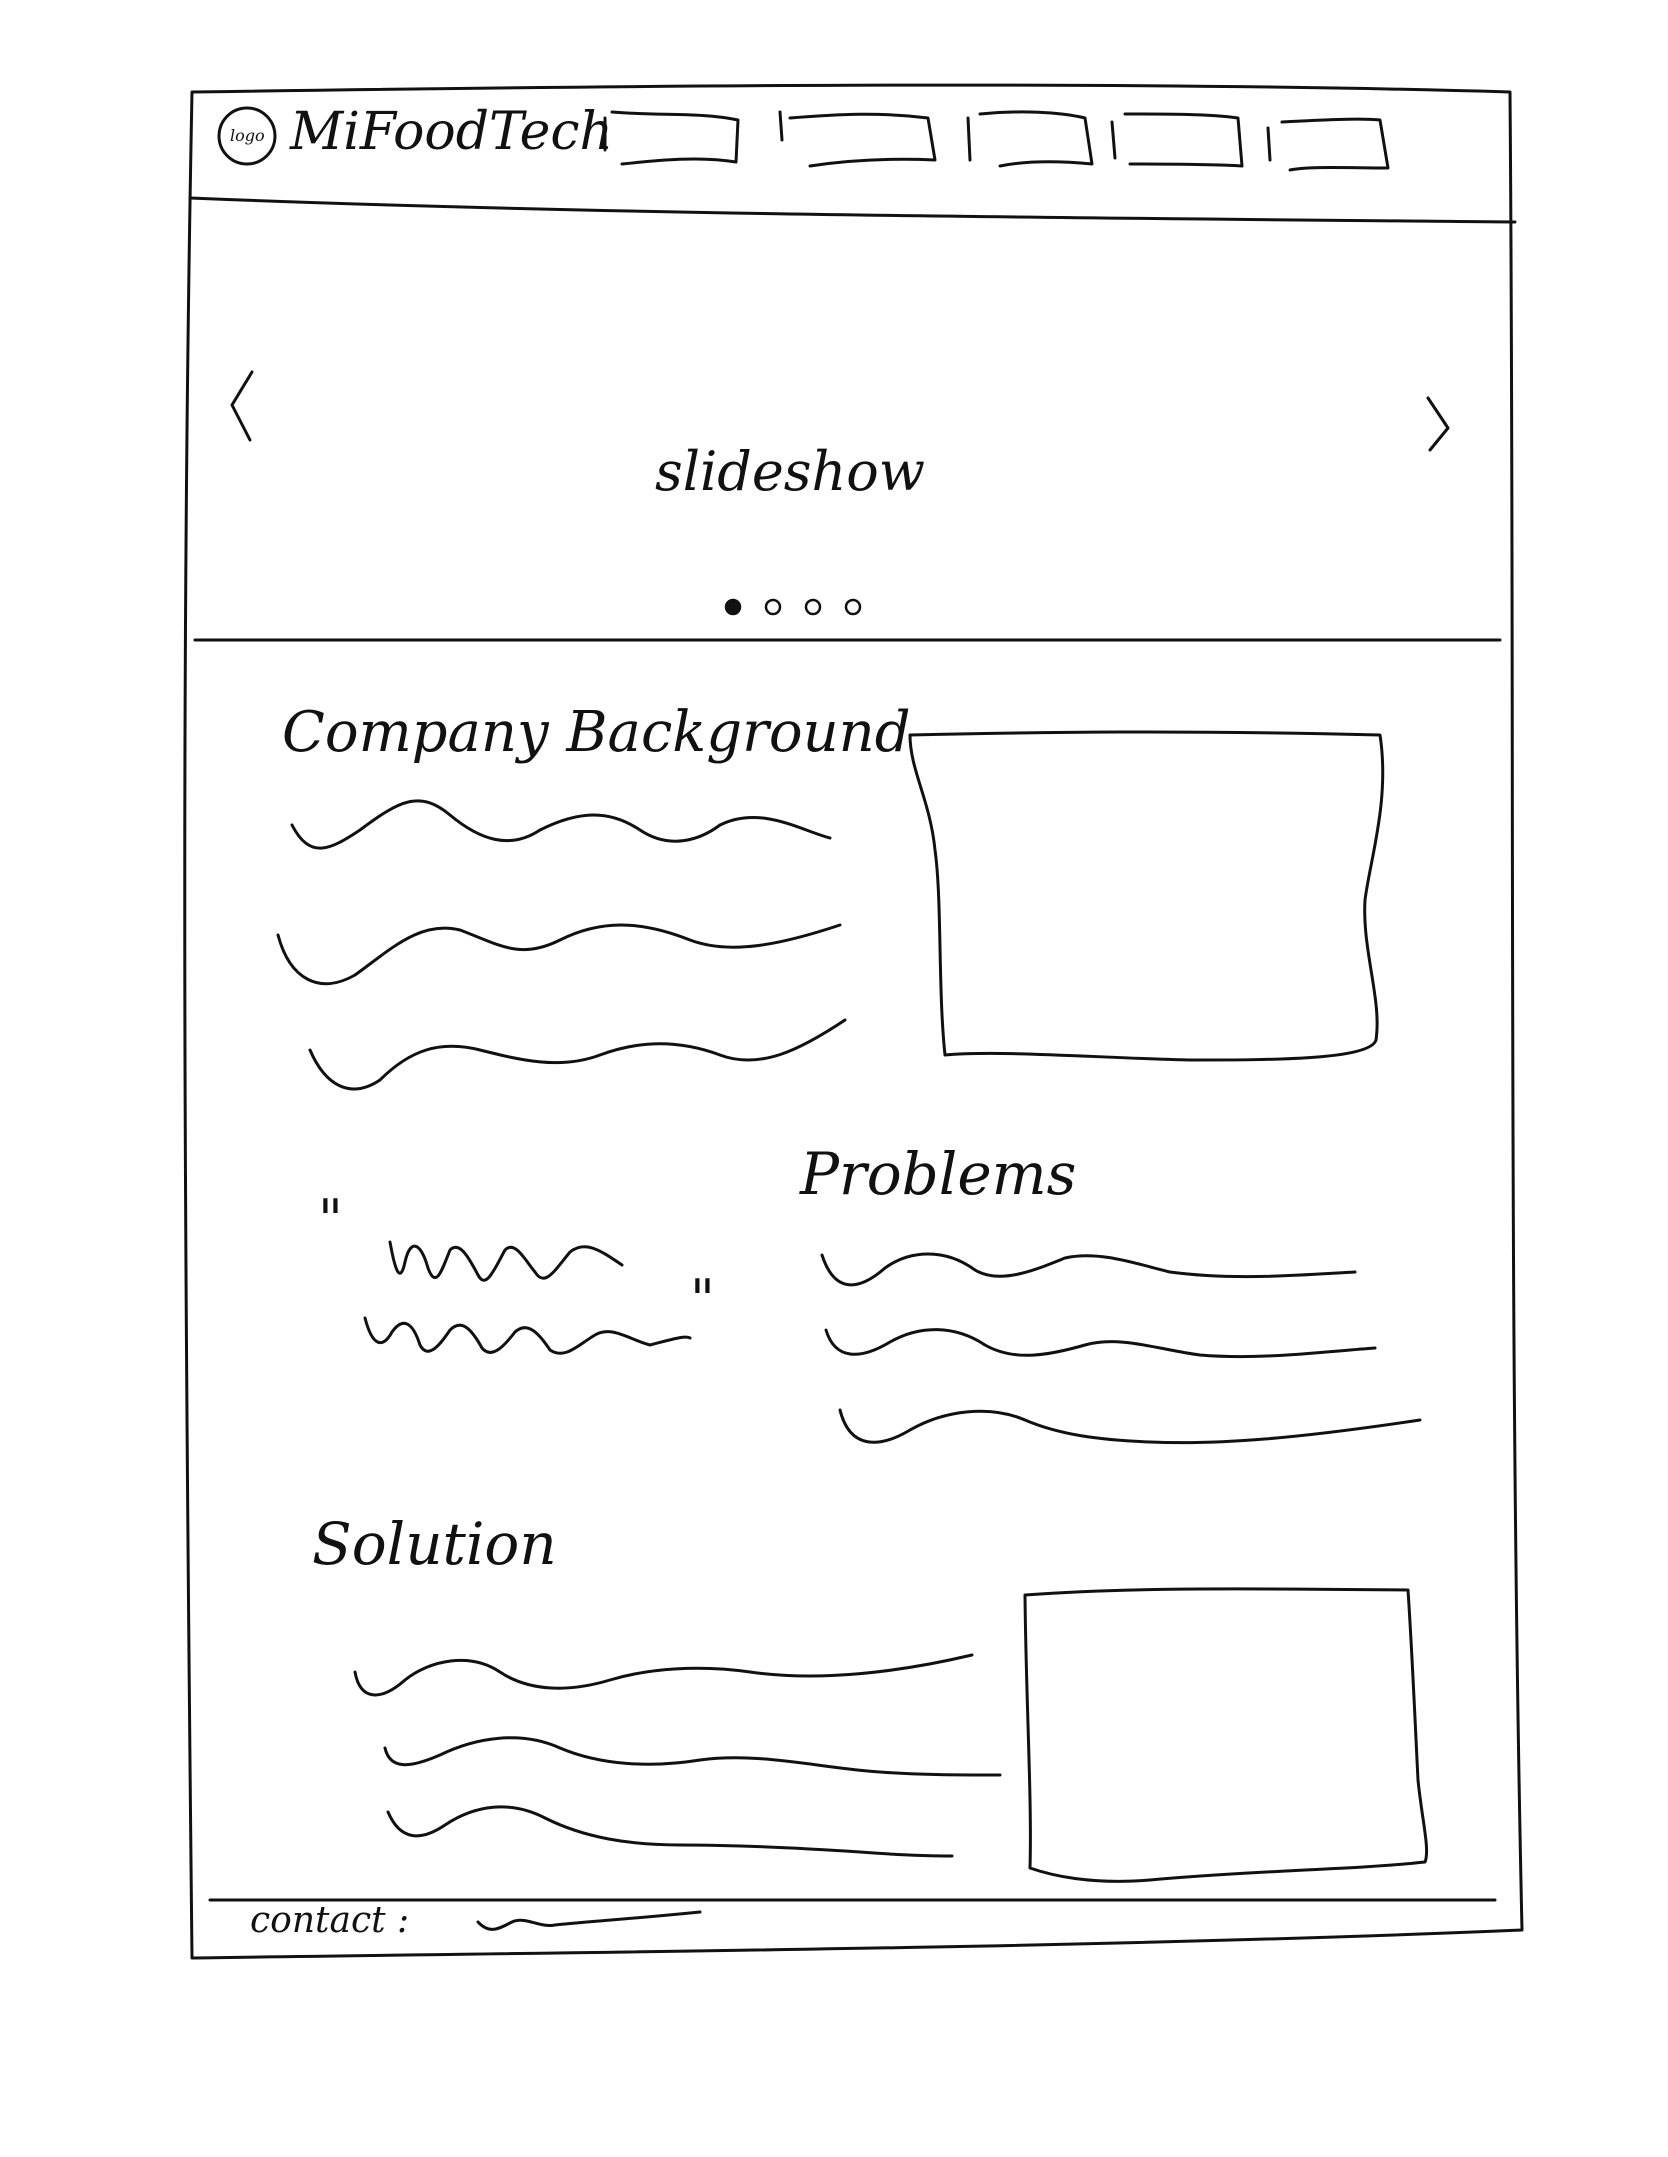  What do you see at coordinates (247, 135) in the screenshot?
I see `logo-text: logo` at bounding box center [247, 135].